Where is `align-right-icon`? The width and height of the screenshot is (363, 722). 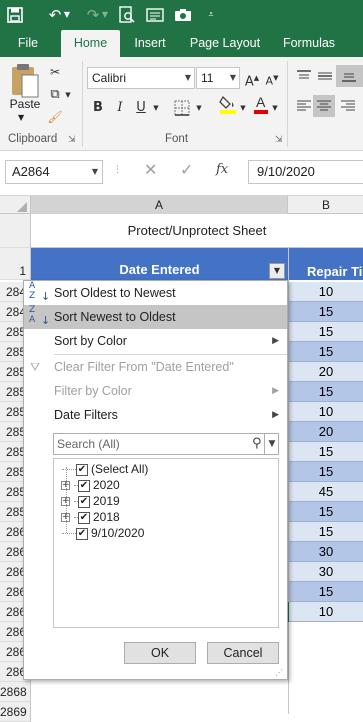
align-right-icon is located at coordinates (348, 107).